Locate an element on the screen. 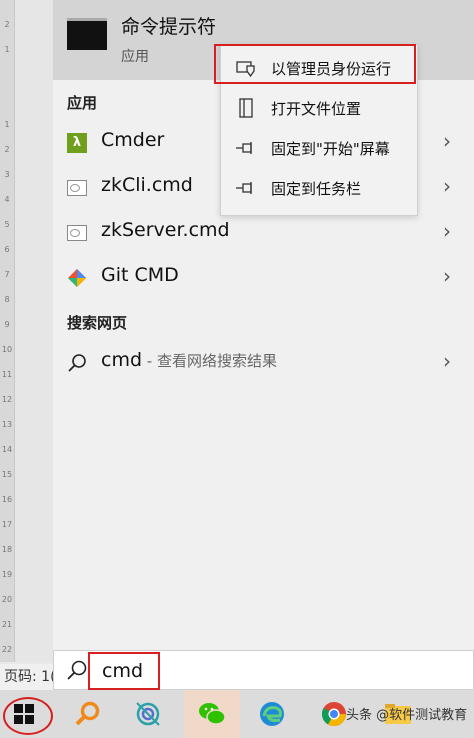 This screenshot has width=474, height=738. app-swirl-icon is located at coordinates (148, 714).